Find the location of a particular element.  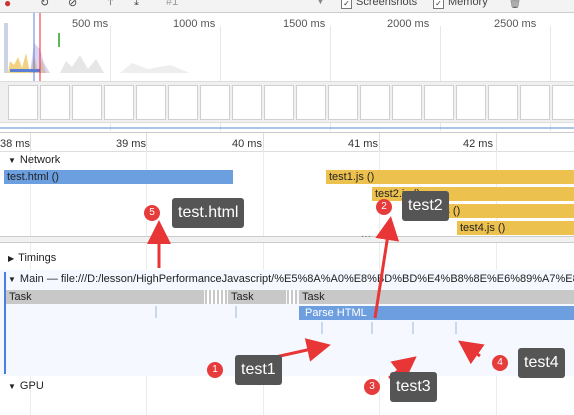

toolbar: ● ↻ ⊘ ⤒ ⤓ #1 ▼ ✓ Screenshots ✓ Memory 🗑 is located at coordinates (287, 6).